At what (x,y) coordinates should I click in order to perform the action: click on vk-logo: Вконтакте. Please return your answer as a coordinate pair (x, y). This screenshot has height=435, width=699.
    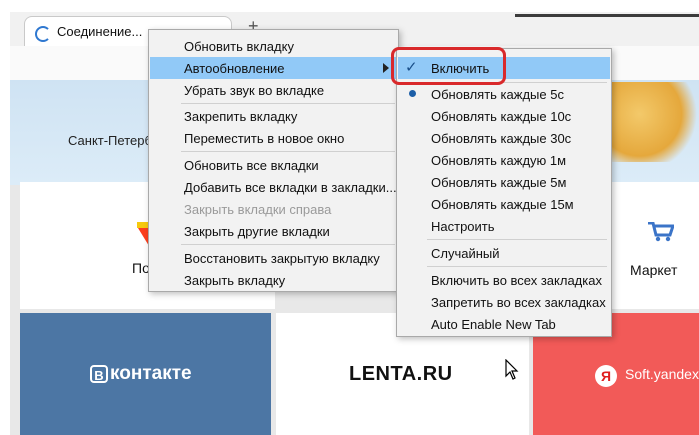
    Looking at the image, I should click on (141, 374).